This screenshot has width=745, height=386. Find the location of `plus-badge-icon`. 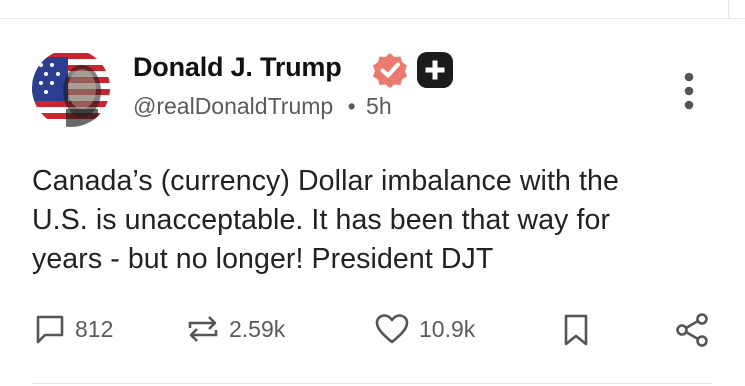

plus-badge-icon is located at coordinates (435, 70).